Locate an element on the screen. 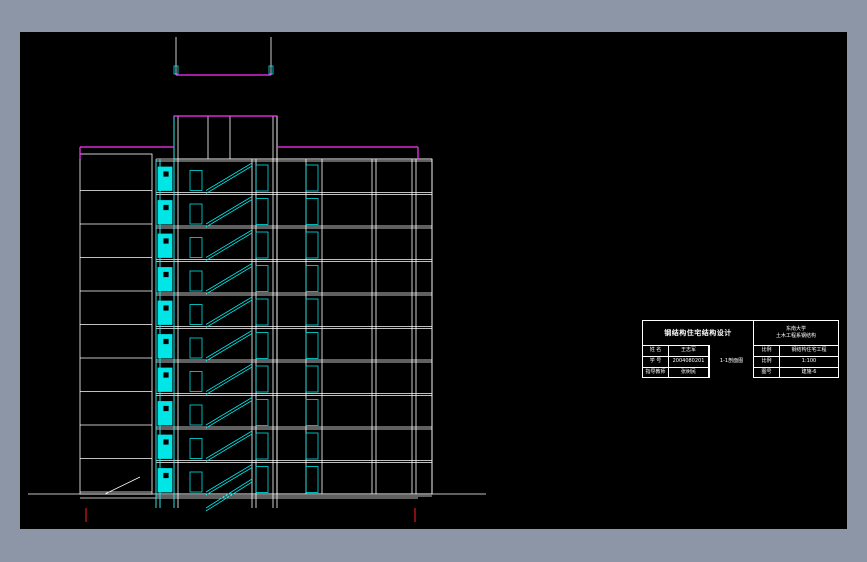 The height and width of the screenshot is (562, 867). advisor-value: 张树民 is located at coordinates (689, 372).